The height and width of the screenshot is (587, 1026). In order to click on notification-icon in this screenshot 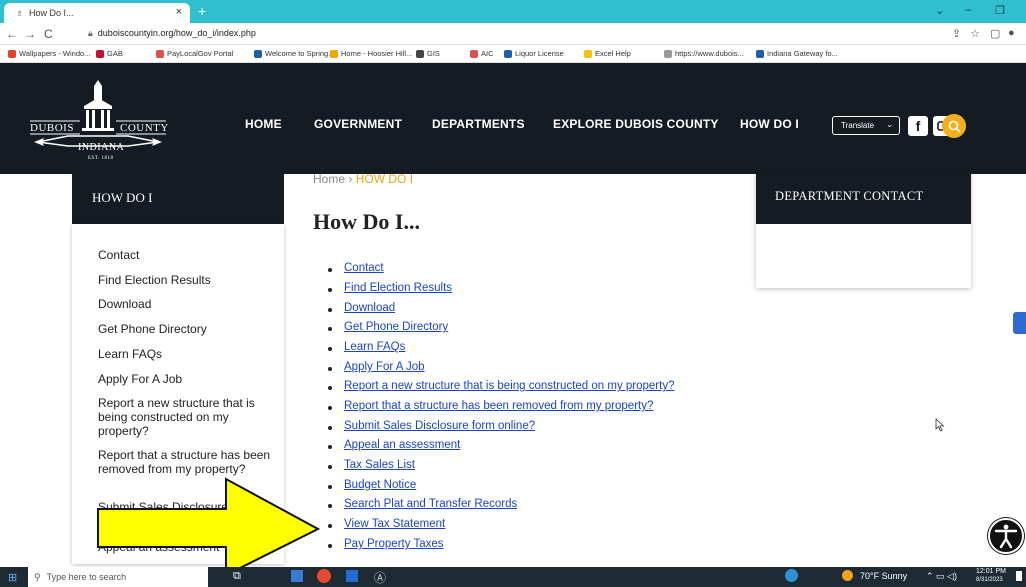, I will do `click(1019, 576)`.